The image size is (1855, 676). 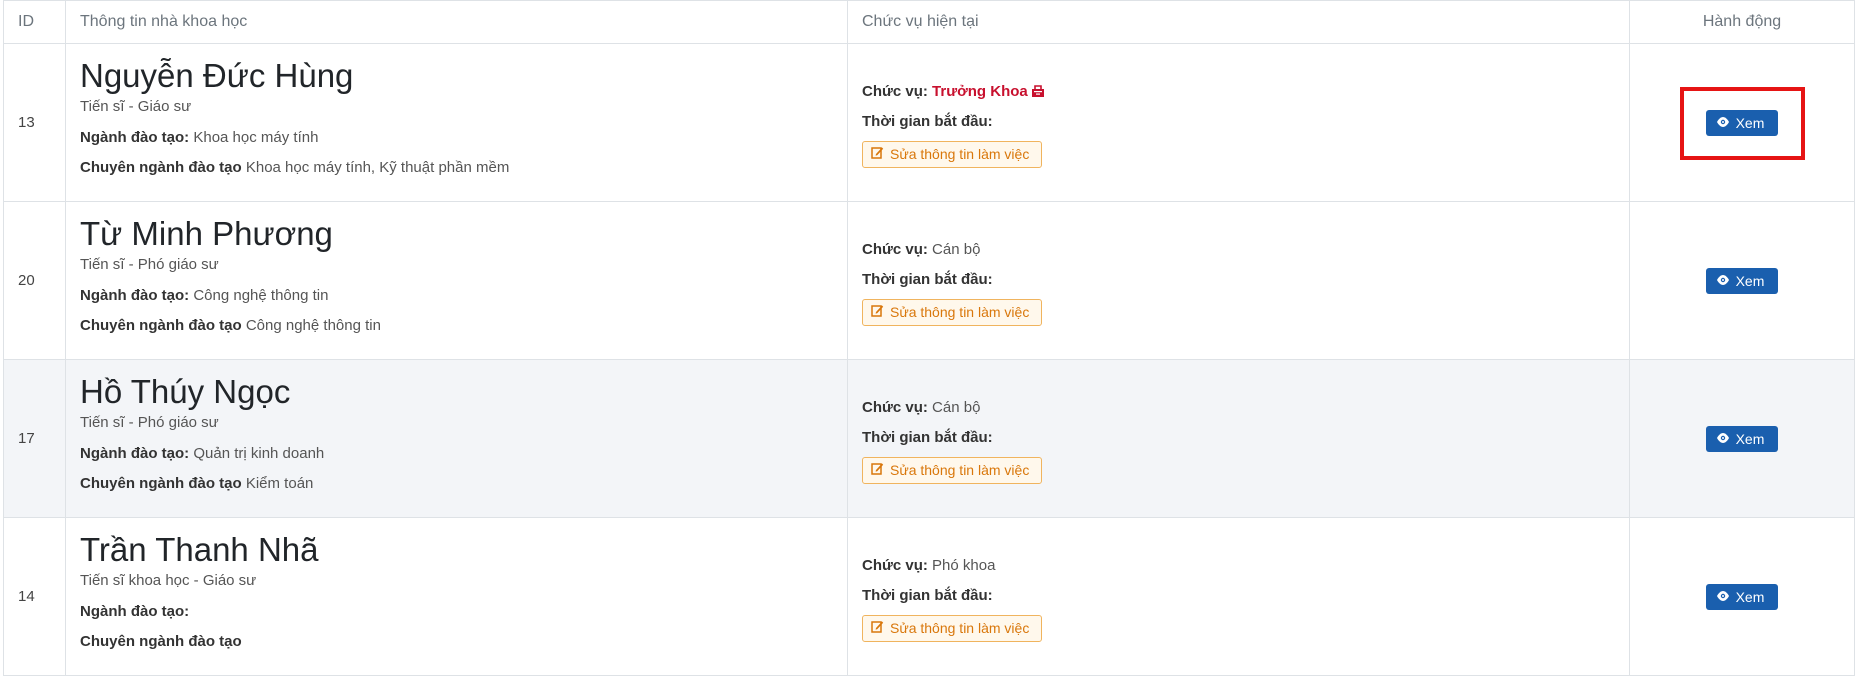 What do you see at coordinates (34, 596) in the screenshot?
I see `row-id: 14` at bounding box center [34, 596].